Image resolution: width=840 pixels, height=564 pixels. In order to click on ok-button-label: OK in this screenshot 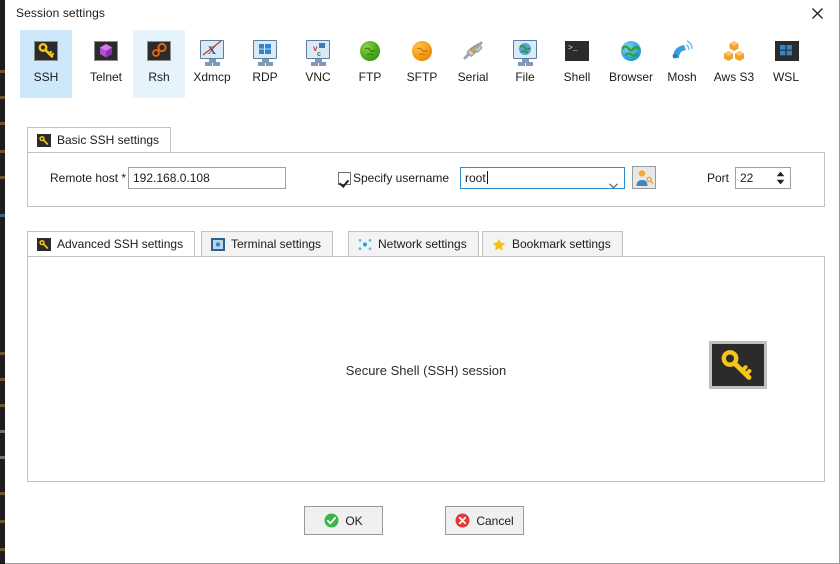, I will do `click(354, 520)`.